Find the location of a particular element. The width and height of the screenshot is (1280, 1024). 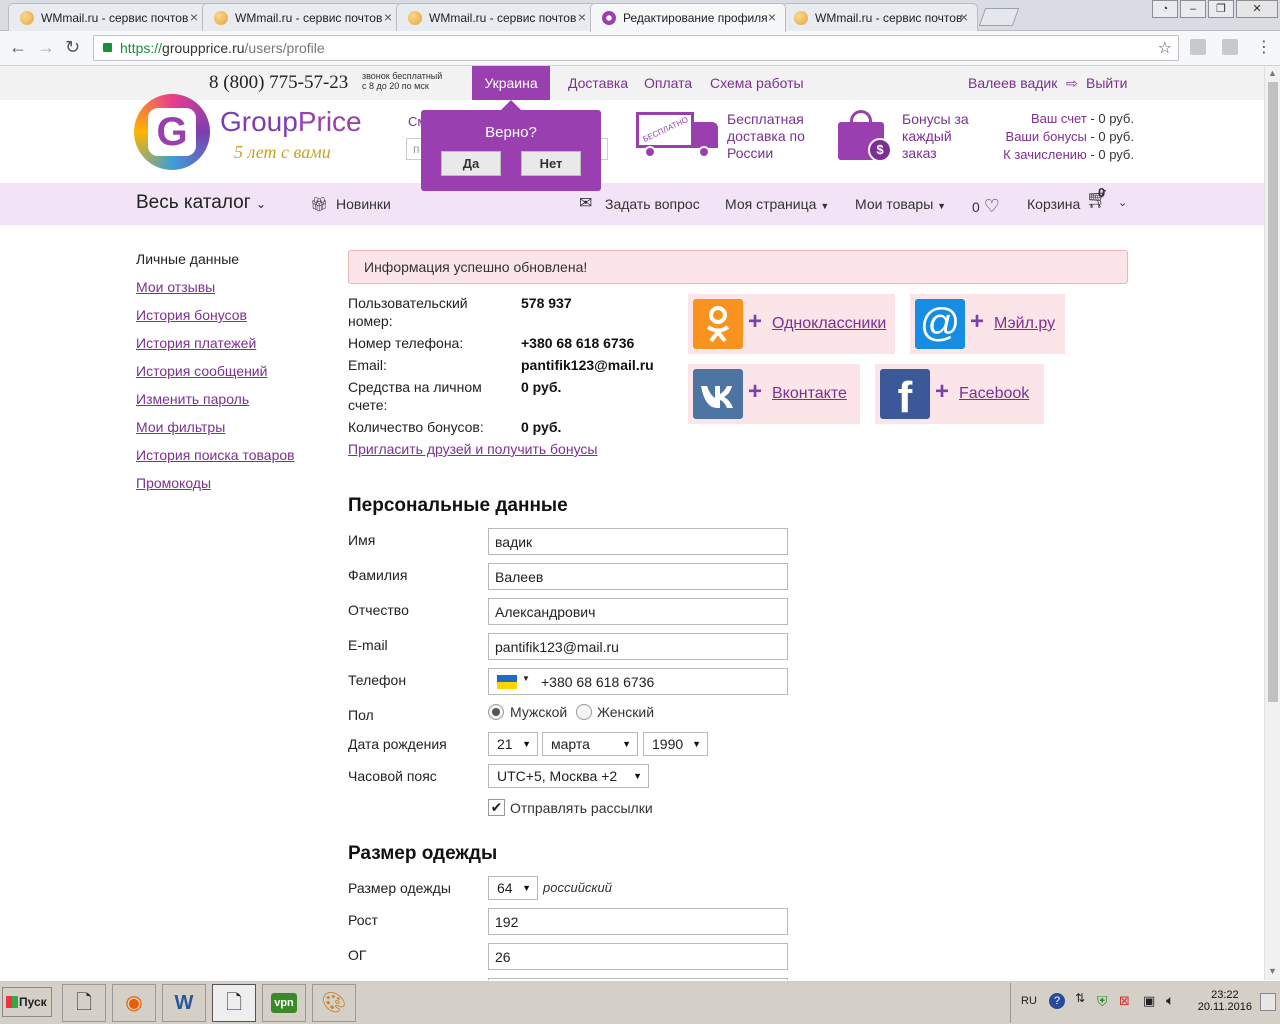

social-mailru: @ + Мэйл.ру is located at coordinates (987, 324).